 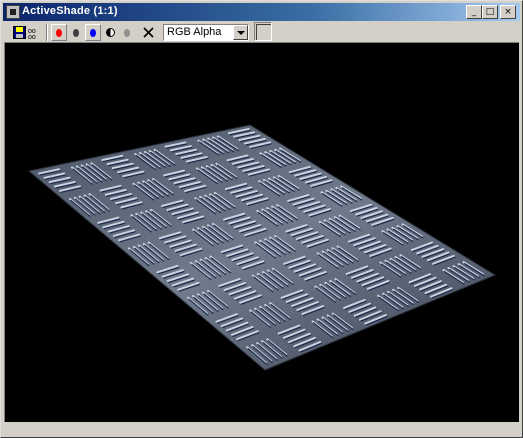 I want to click on red-channel-button, so click(x=59, y=32).